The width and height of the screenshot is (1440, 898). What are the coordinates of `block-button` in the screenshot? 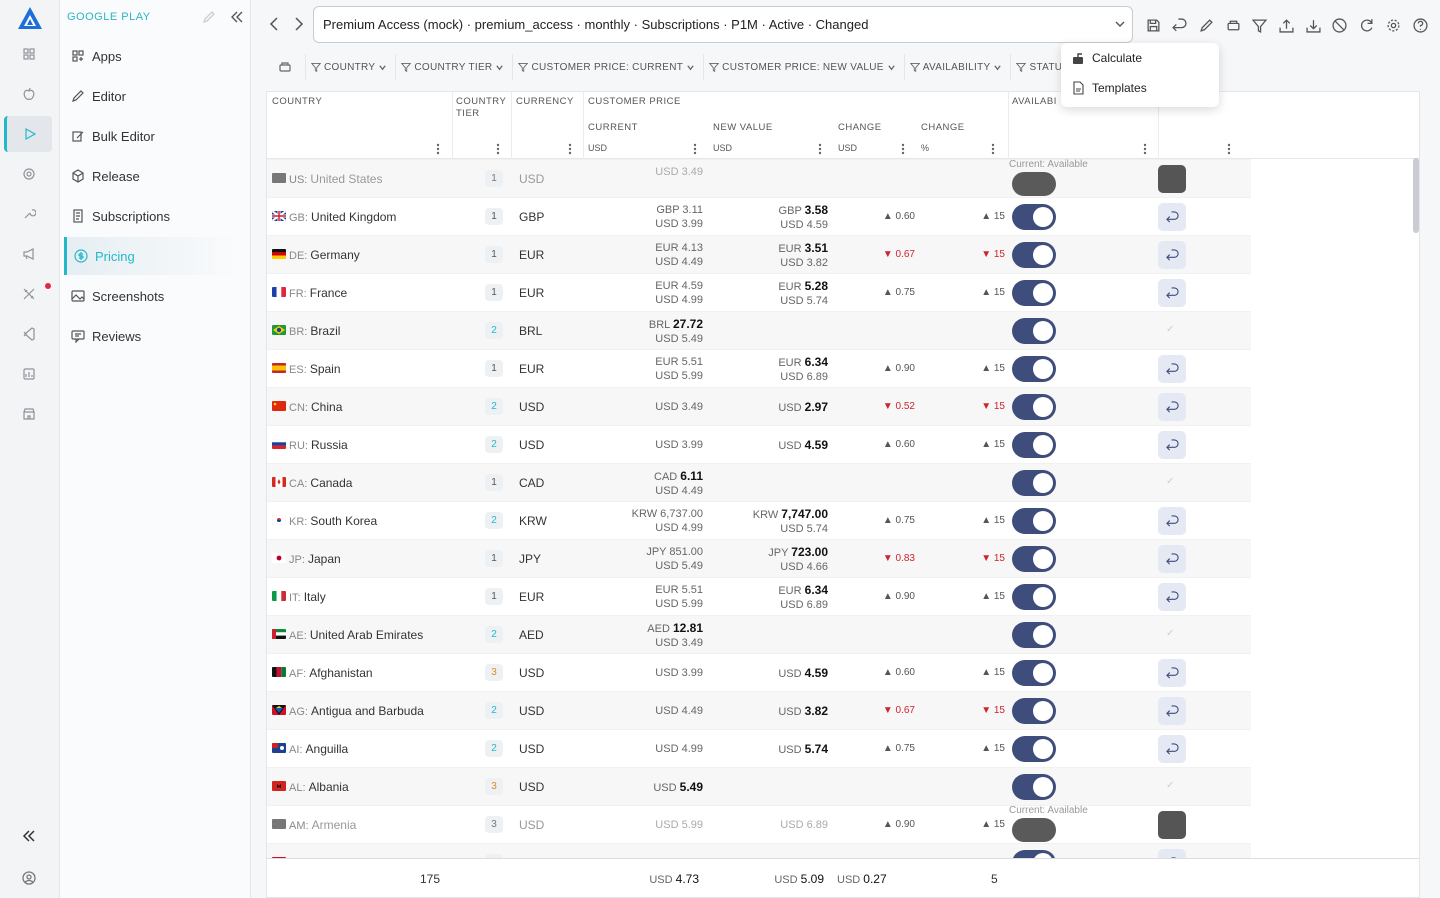 It's located at (1340, 25).